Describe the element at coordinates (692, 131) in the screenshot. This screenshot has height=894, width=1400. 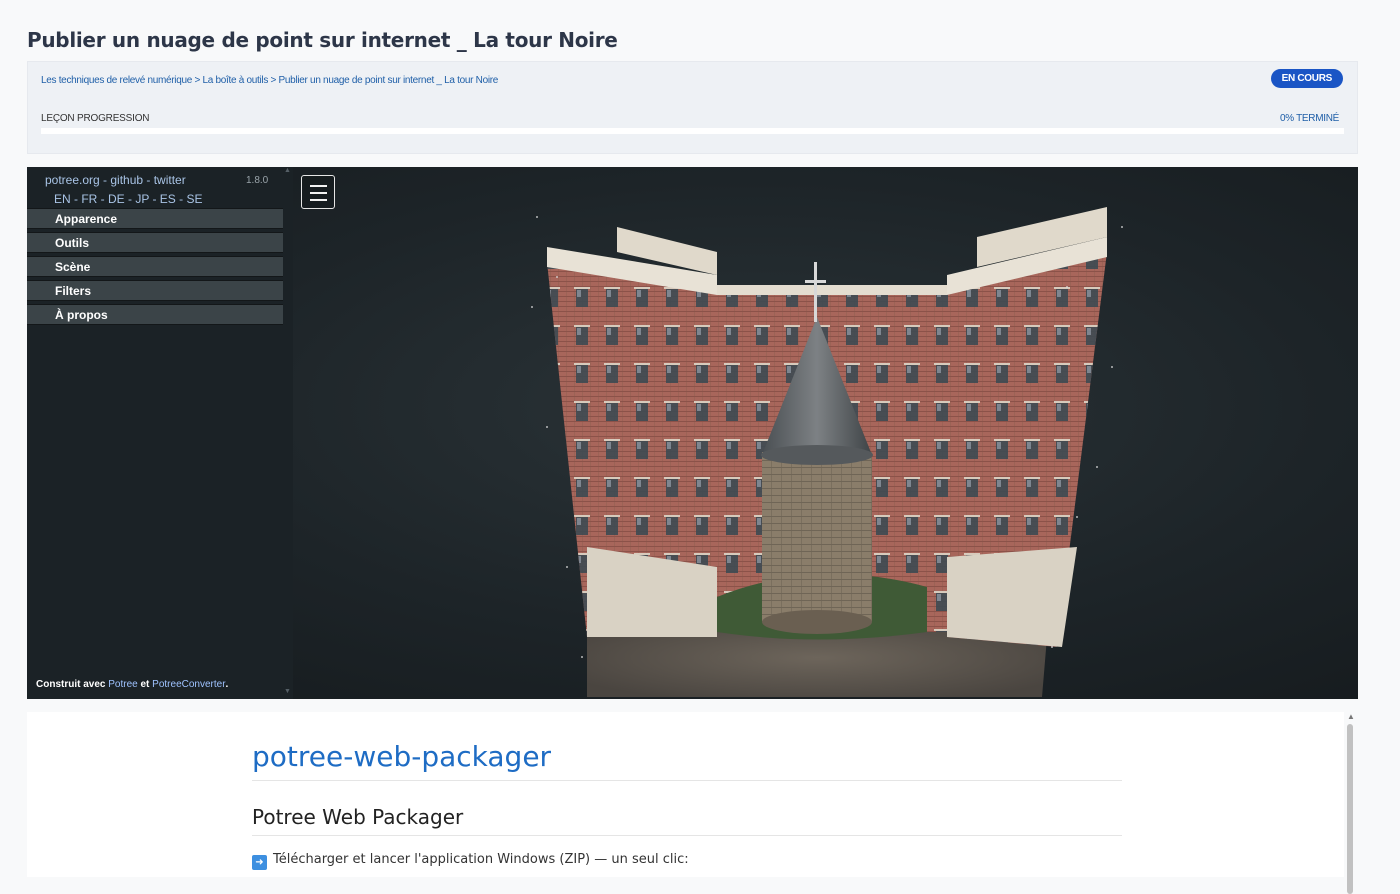
I see `progress-bar` at that location.